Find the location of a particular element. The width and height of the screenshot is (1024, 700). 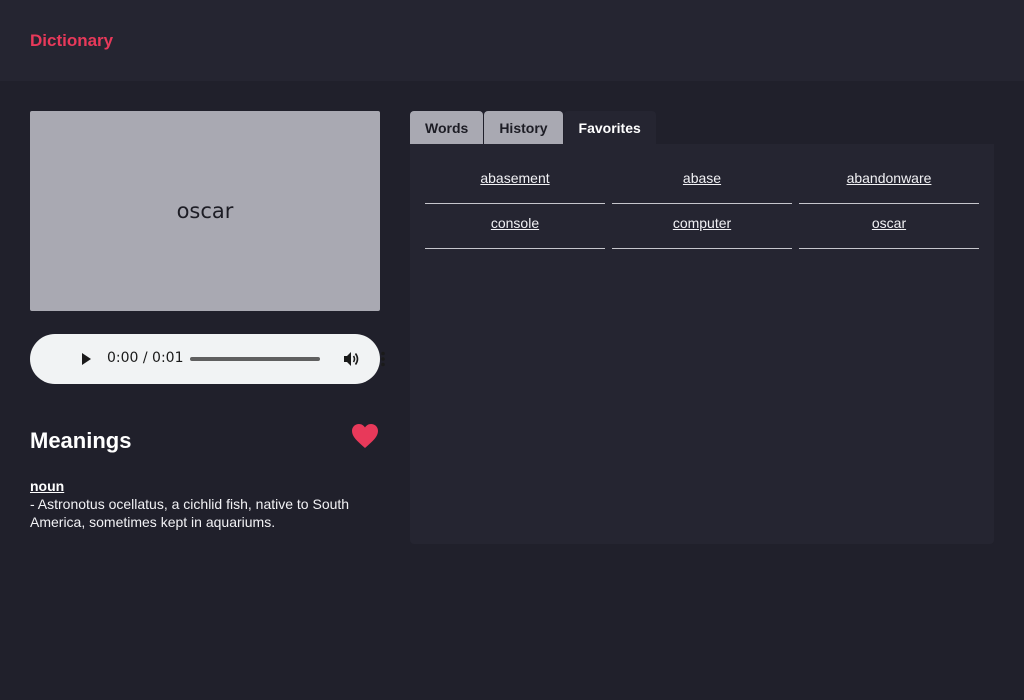

audio-player: 0:00 / 0:01 is located at coordinates (207, 359).